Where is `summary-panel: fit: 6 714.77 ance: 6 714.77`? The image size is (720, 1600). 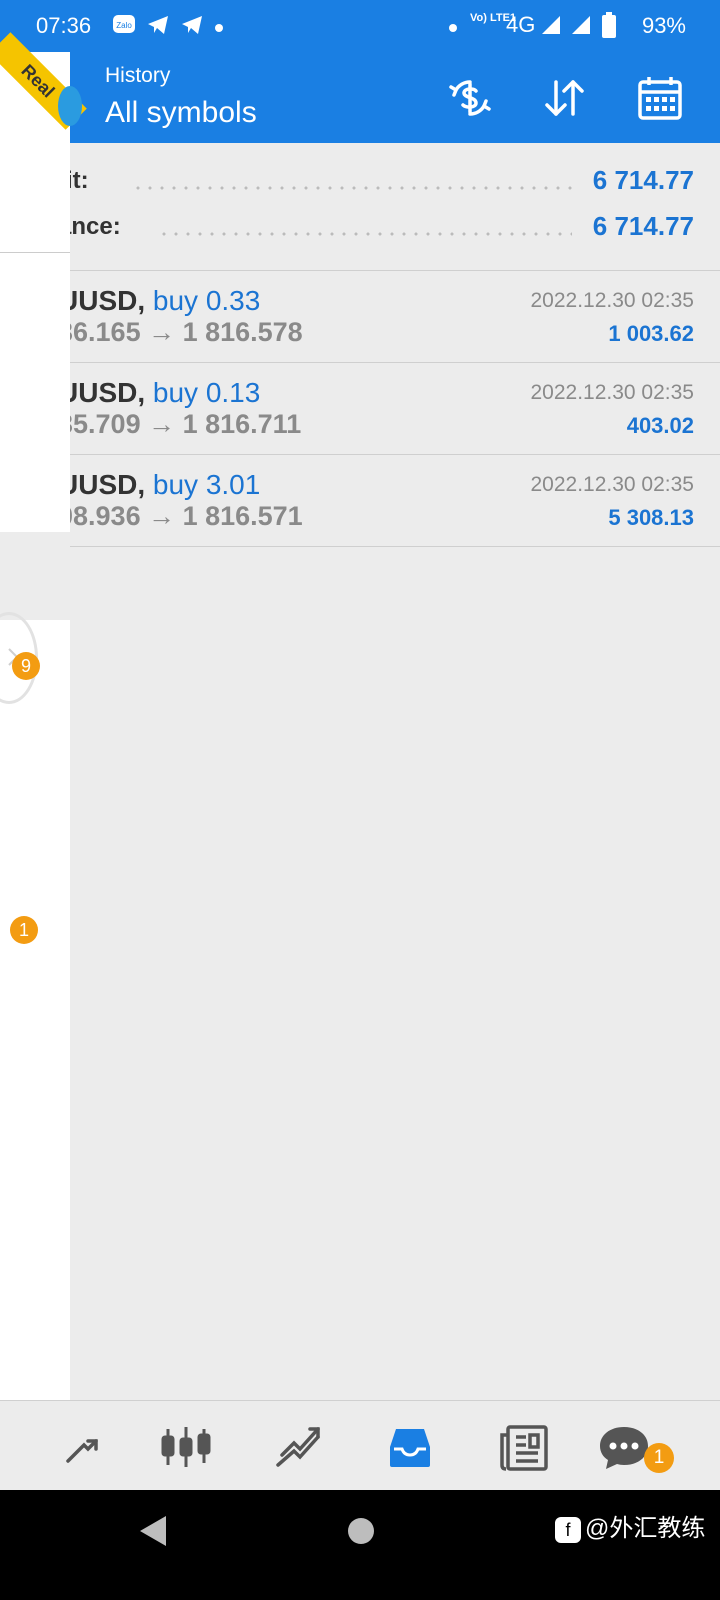
summary-panel: fit: 6 714.77 ance: 6 714.77 is located at coordinates (360, 206).